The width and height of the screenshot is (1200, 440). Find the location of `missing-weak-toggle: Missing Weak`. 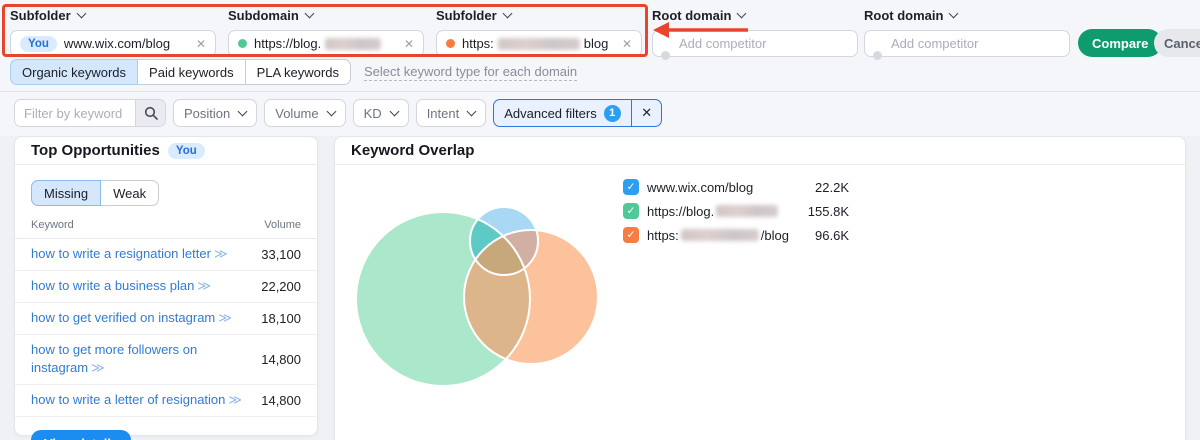

missing-weak-toggle: Missing Weak is located at coordinates (95, 193).